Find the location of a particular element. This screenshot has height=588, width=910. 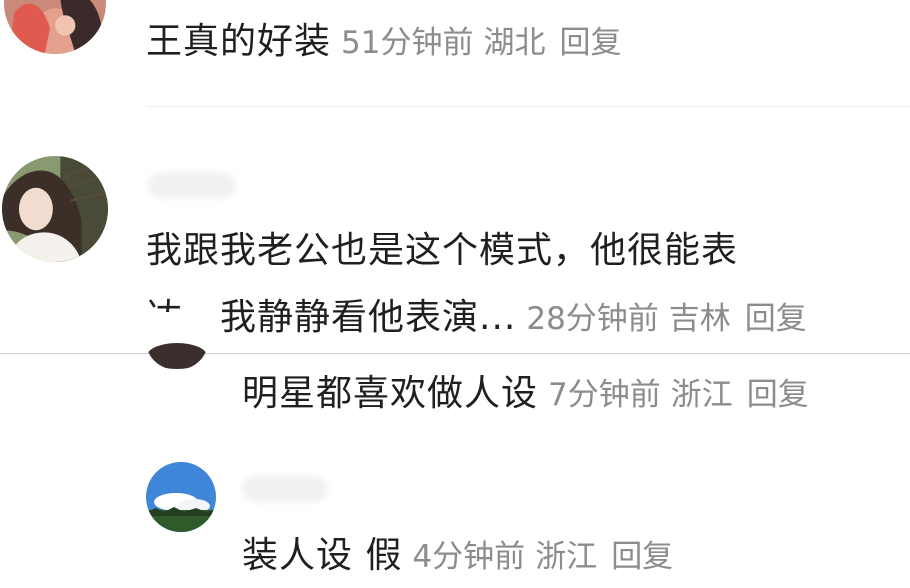

comment-time: 28分钟前 is located at coordinates (592, 319).